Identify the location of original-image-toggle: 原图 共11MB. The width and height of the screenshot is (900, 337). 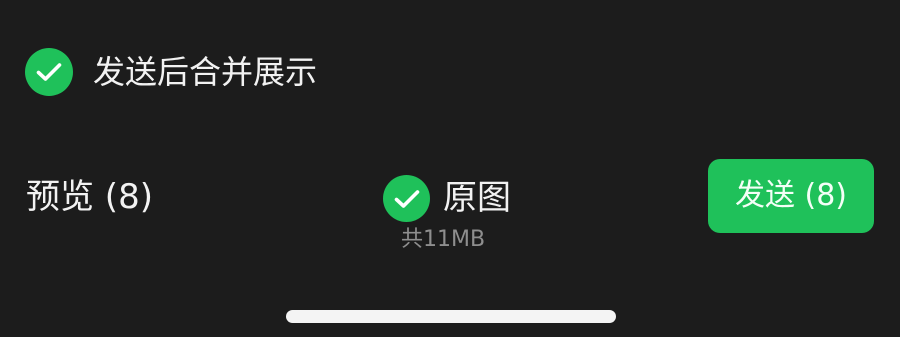
(463, 215).